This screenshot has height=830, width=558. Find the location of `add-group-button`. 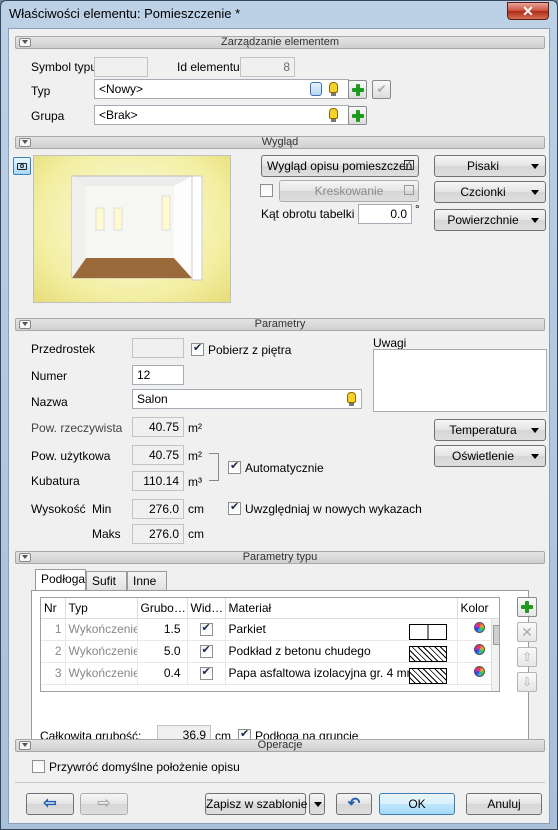

add-group-button is located at coordinates (357, 115).